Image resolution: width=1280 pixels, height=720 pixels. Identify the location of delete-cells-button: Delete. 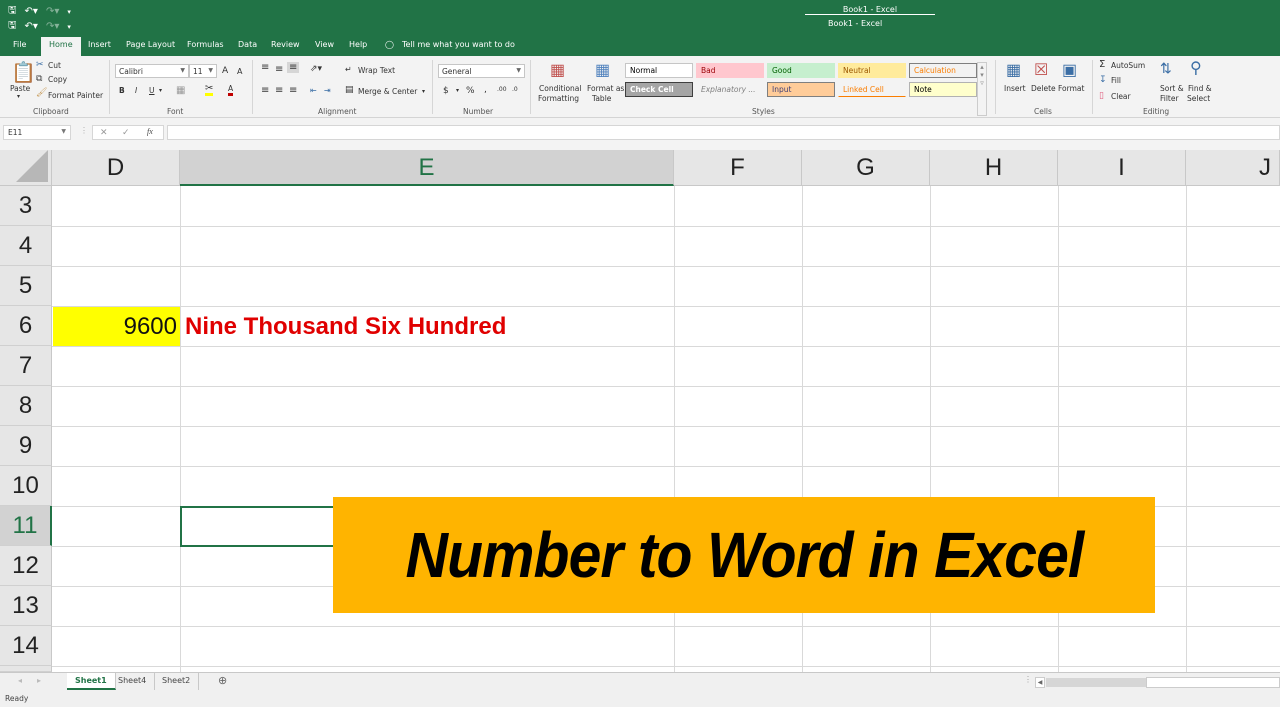
(1043, 88).